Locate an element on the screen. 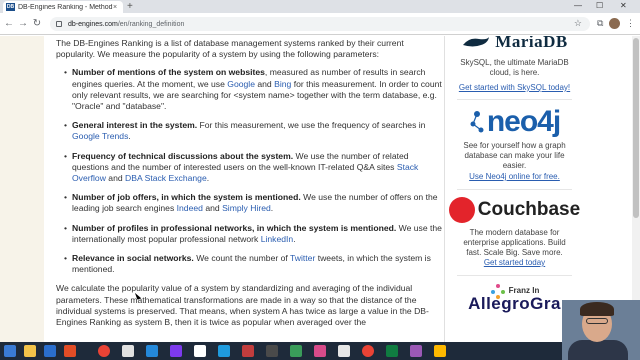 The height and width of the screenshot is (360, 640). vscode-icon is located at coordinates (152, 351).